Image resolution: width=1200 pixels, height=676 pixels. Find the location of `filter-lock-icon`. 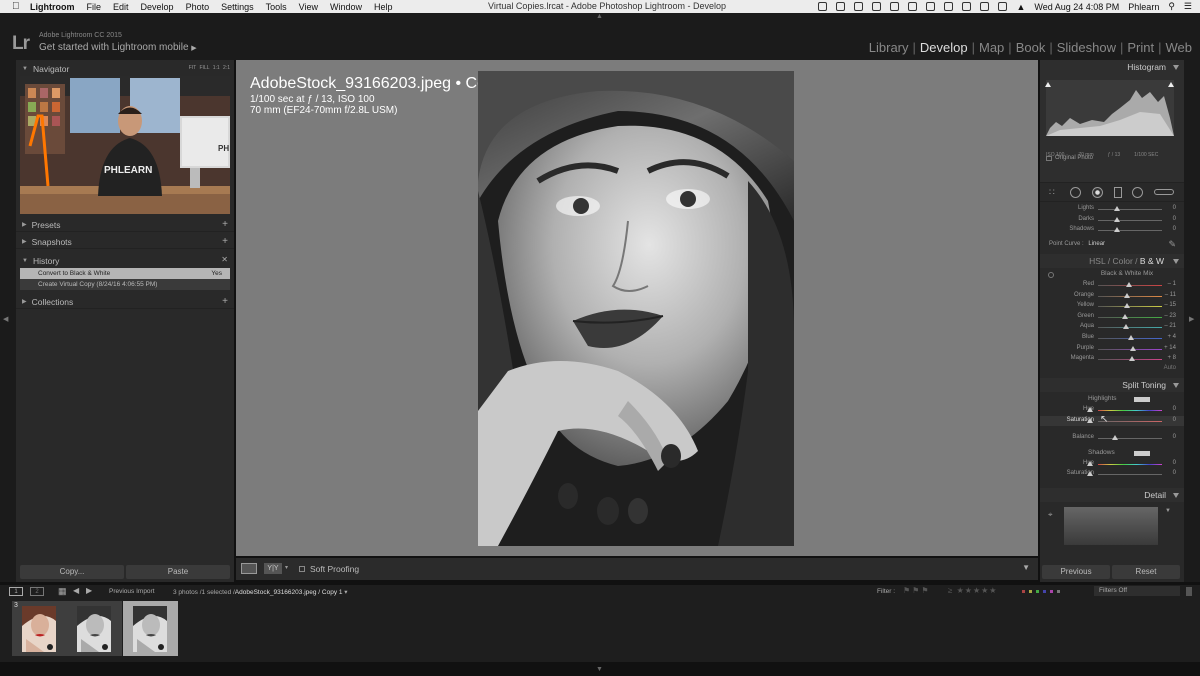

filter-lock-icon is located at coordinates (1189, 591).